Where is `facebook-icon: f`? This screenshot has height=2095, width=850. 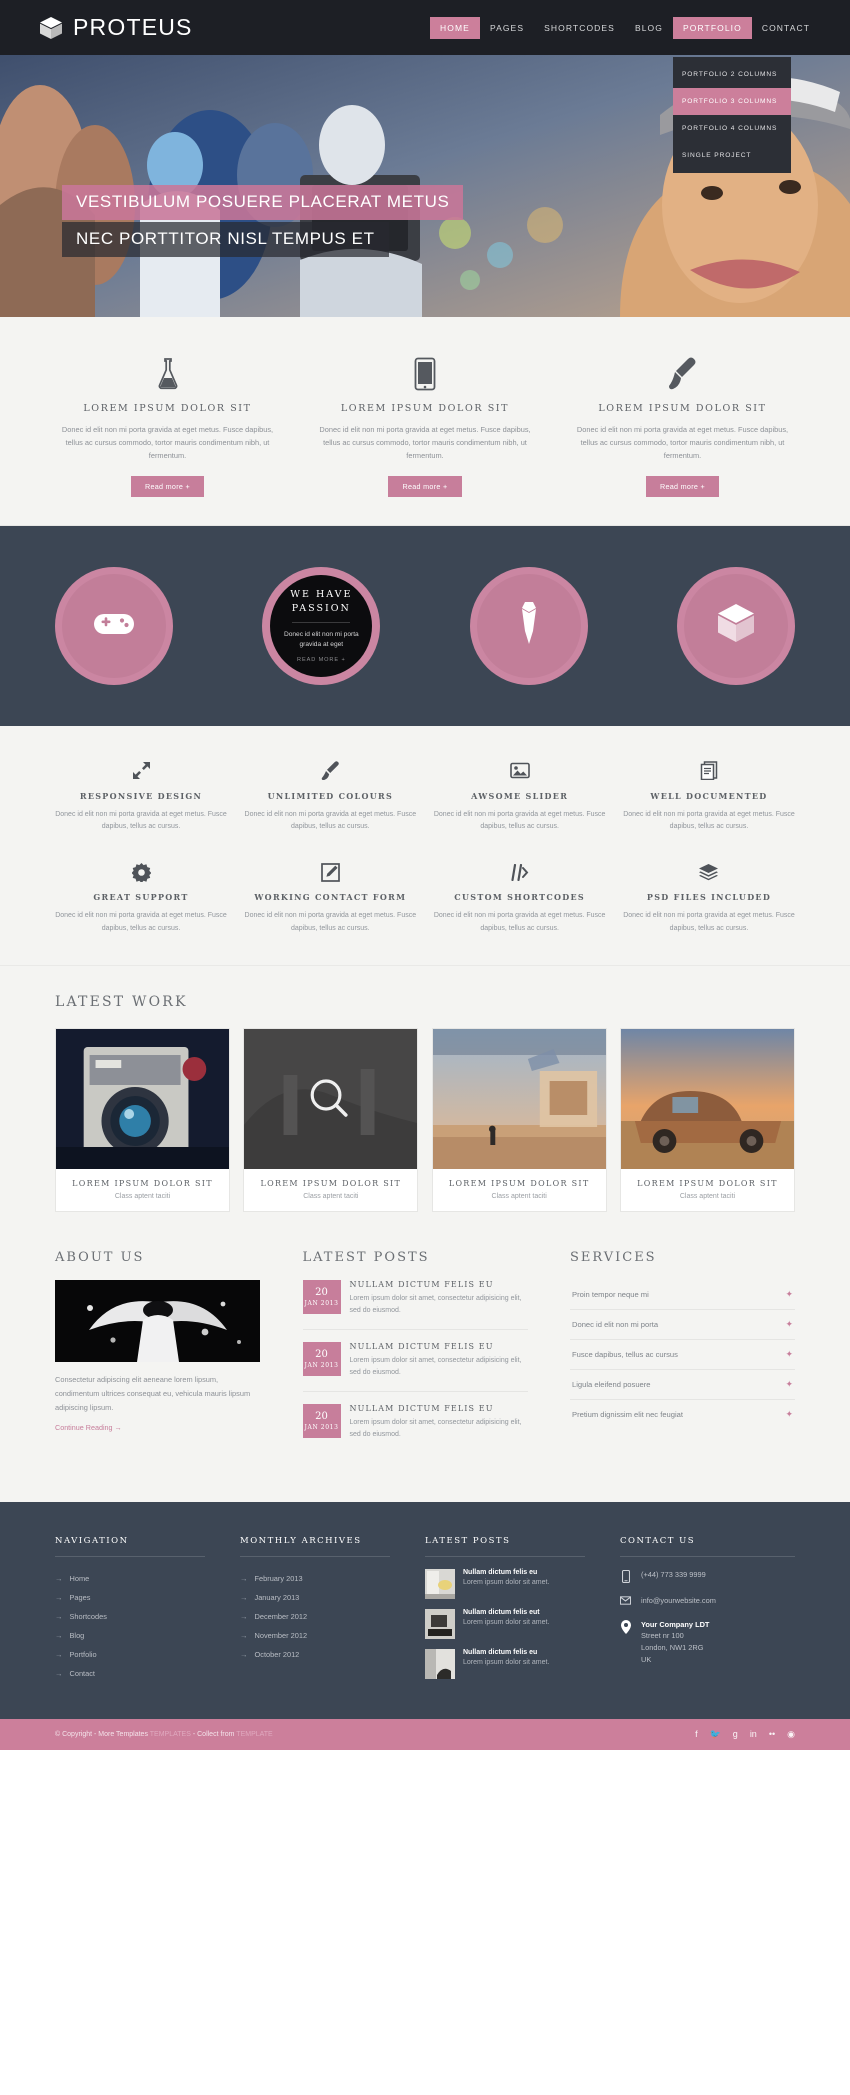 facebook-icon: f is located at coordinates (696, 1734).